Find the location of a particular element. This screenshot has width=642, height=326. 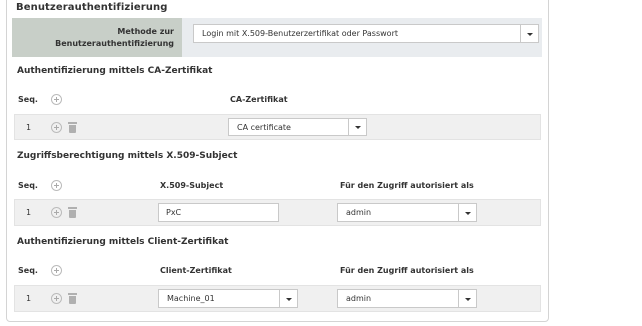

add-client-row-icon is located at coordinates (56, 270).